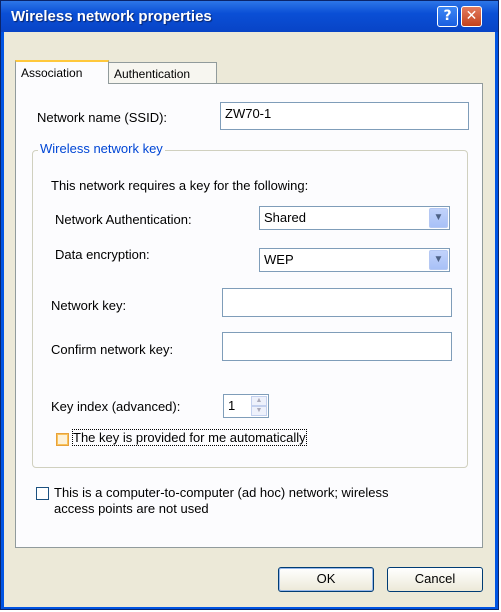  I want to click on data-encryption-select: WEP ▼, so click(354, 260).